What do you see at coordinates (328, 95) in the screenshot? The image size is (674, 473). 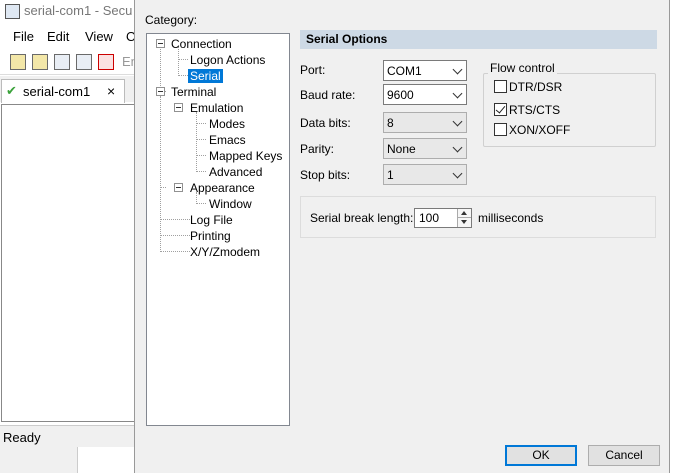 I see `baud-rate-label: Baud rate:` at bounding box center [328, 95].